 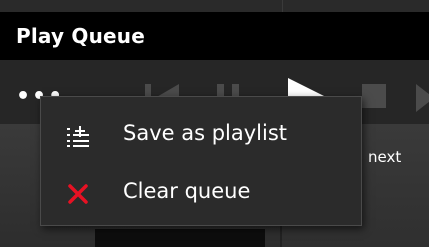 What do you see at coordinates (214, 6) in the screenshot?
I see `top-strip` at bounding box center [214, 6].